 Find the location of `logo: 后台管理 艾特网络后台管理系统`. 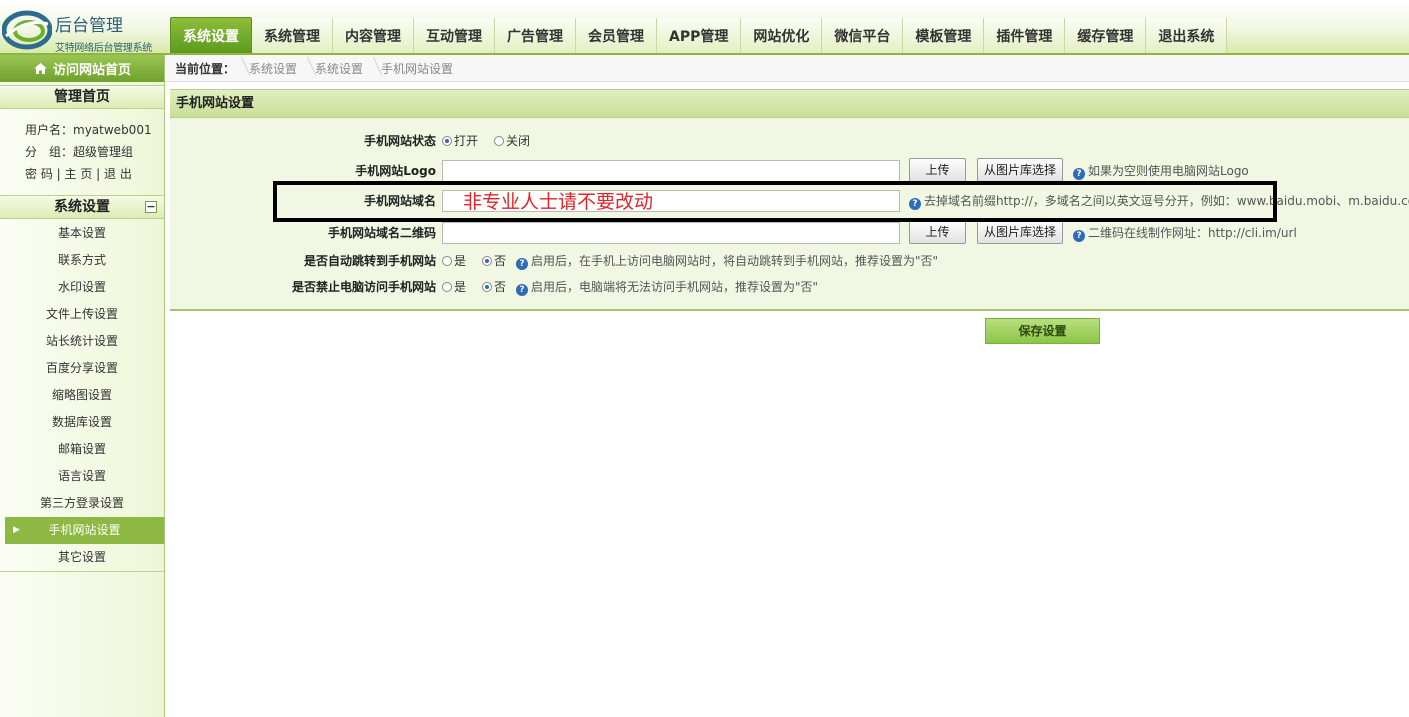

logo: 后台管理 艾特网络后台管理系统 is located at coordinates (82, 31).